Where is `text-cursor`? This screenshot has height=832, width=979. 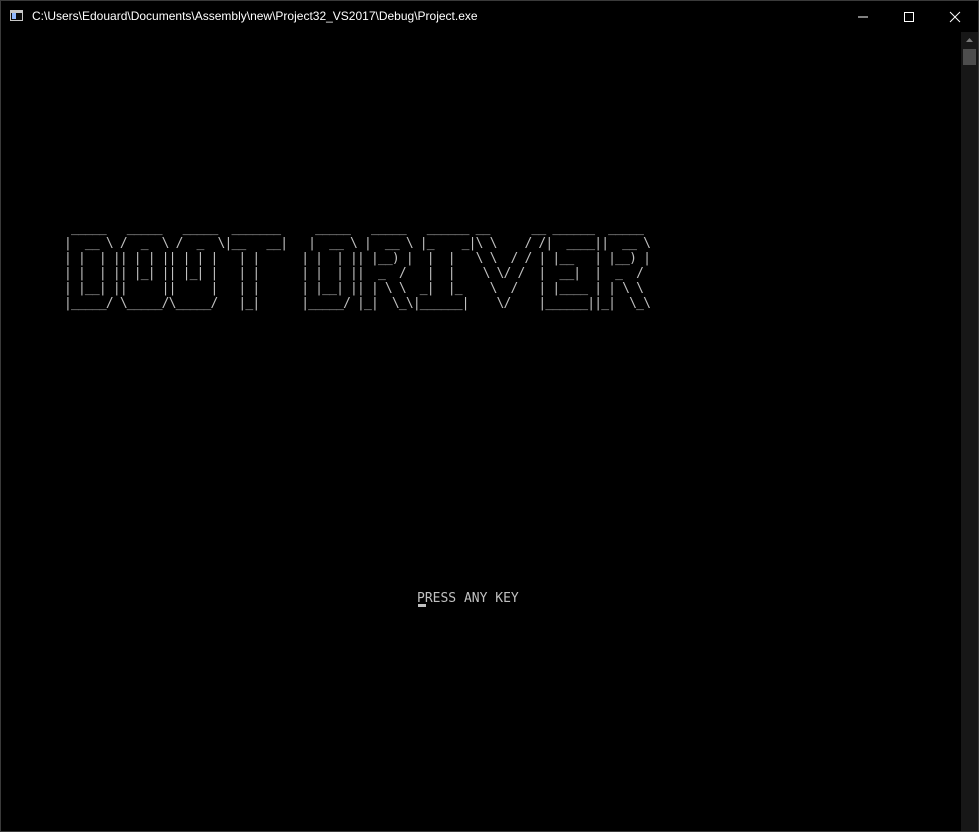 text-cursor is located at coordinates (422, 605).